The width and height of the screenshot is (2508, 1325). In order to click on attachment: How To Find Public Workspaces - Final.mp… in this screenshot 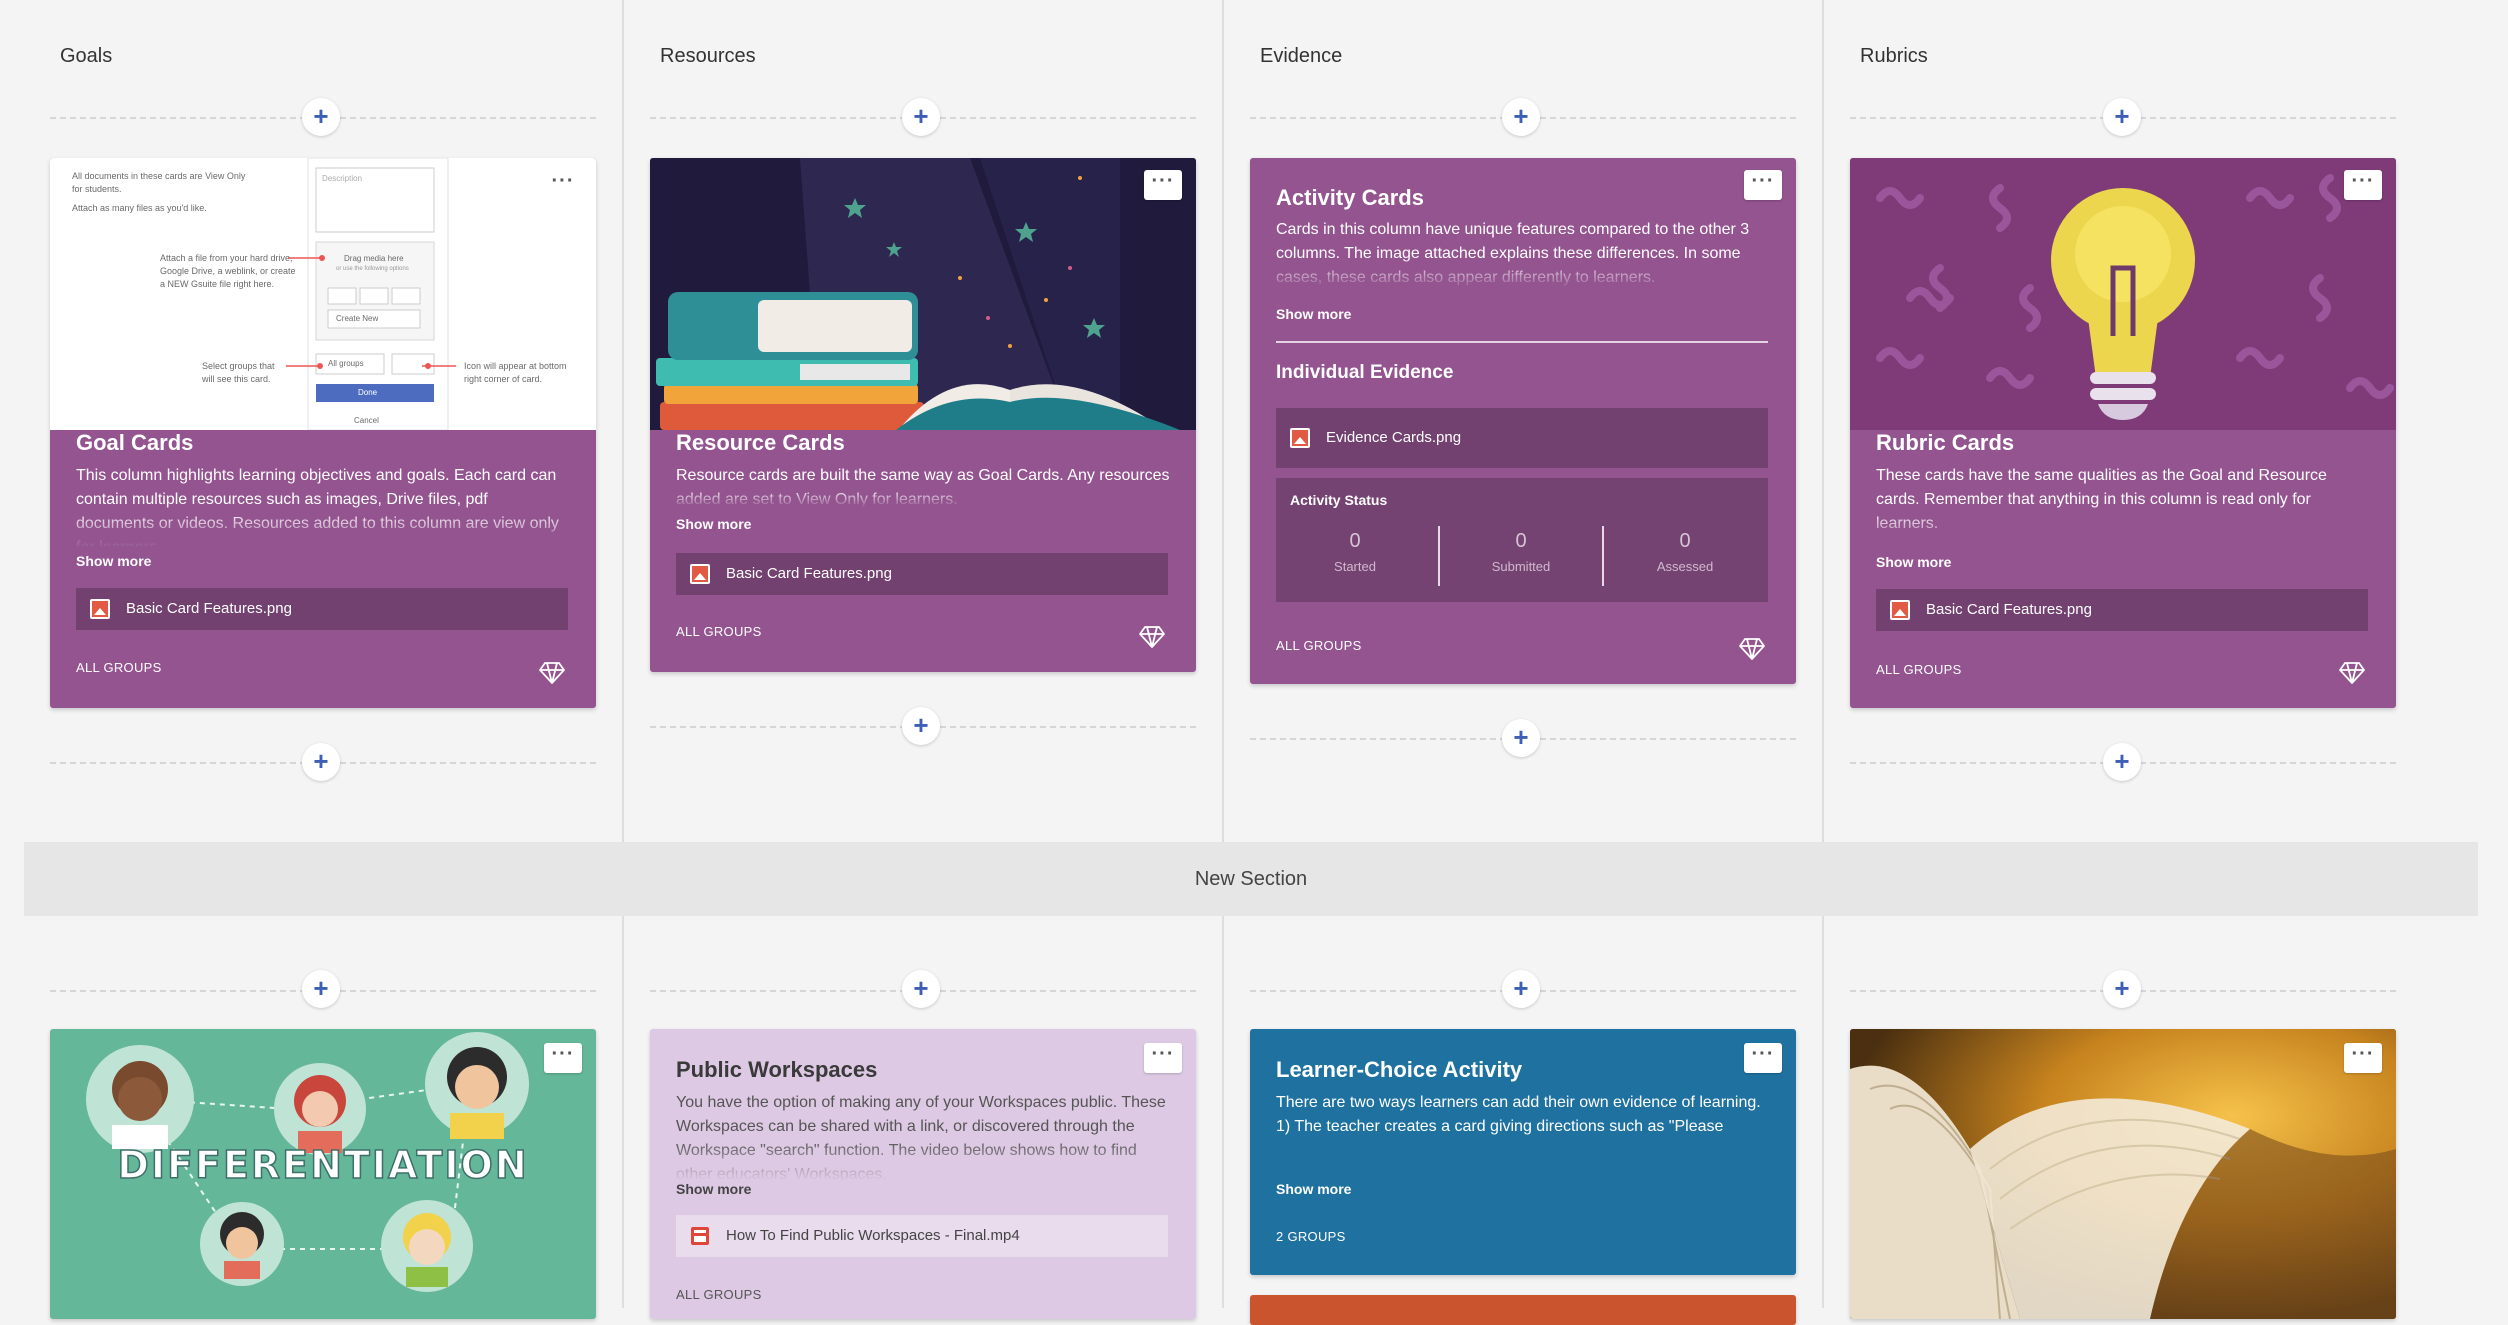, I will do `click(922, 1236)`.